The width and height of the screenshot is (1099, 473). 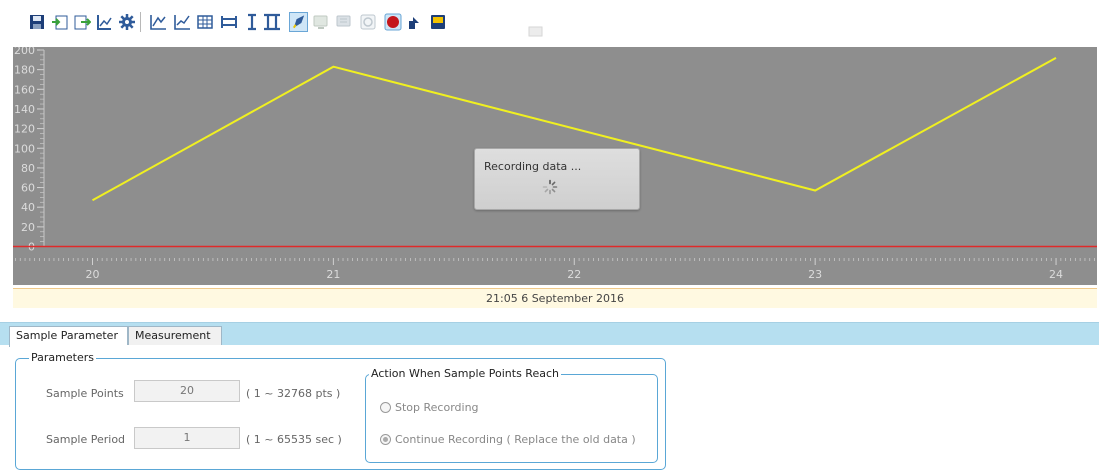 I want to click on axis-auto-icon, so click(x=181, y=22).